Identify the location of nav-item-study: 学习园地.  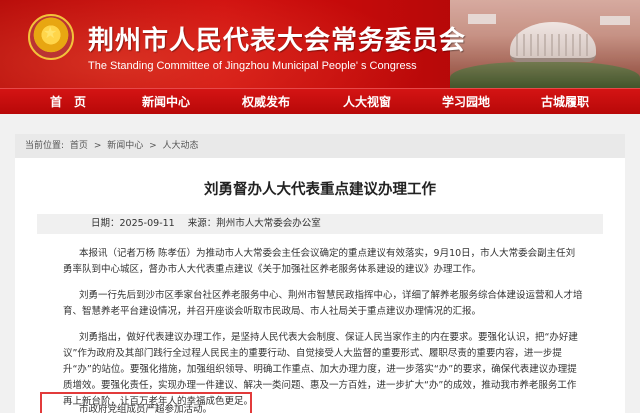
(466, 102).